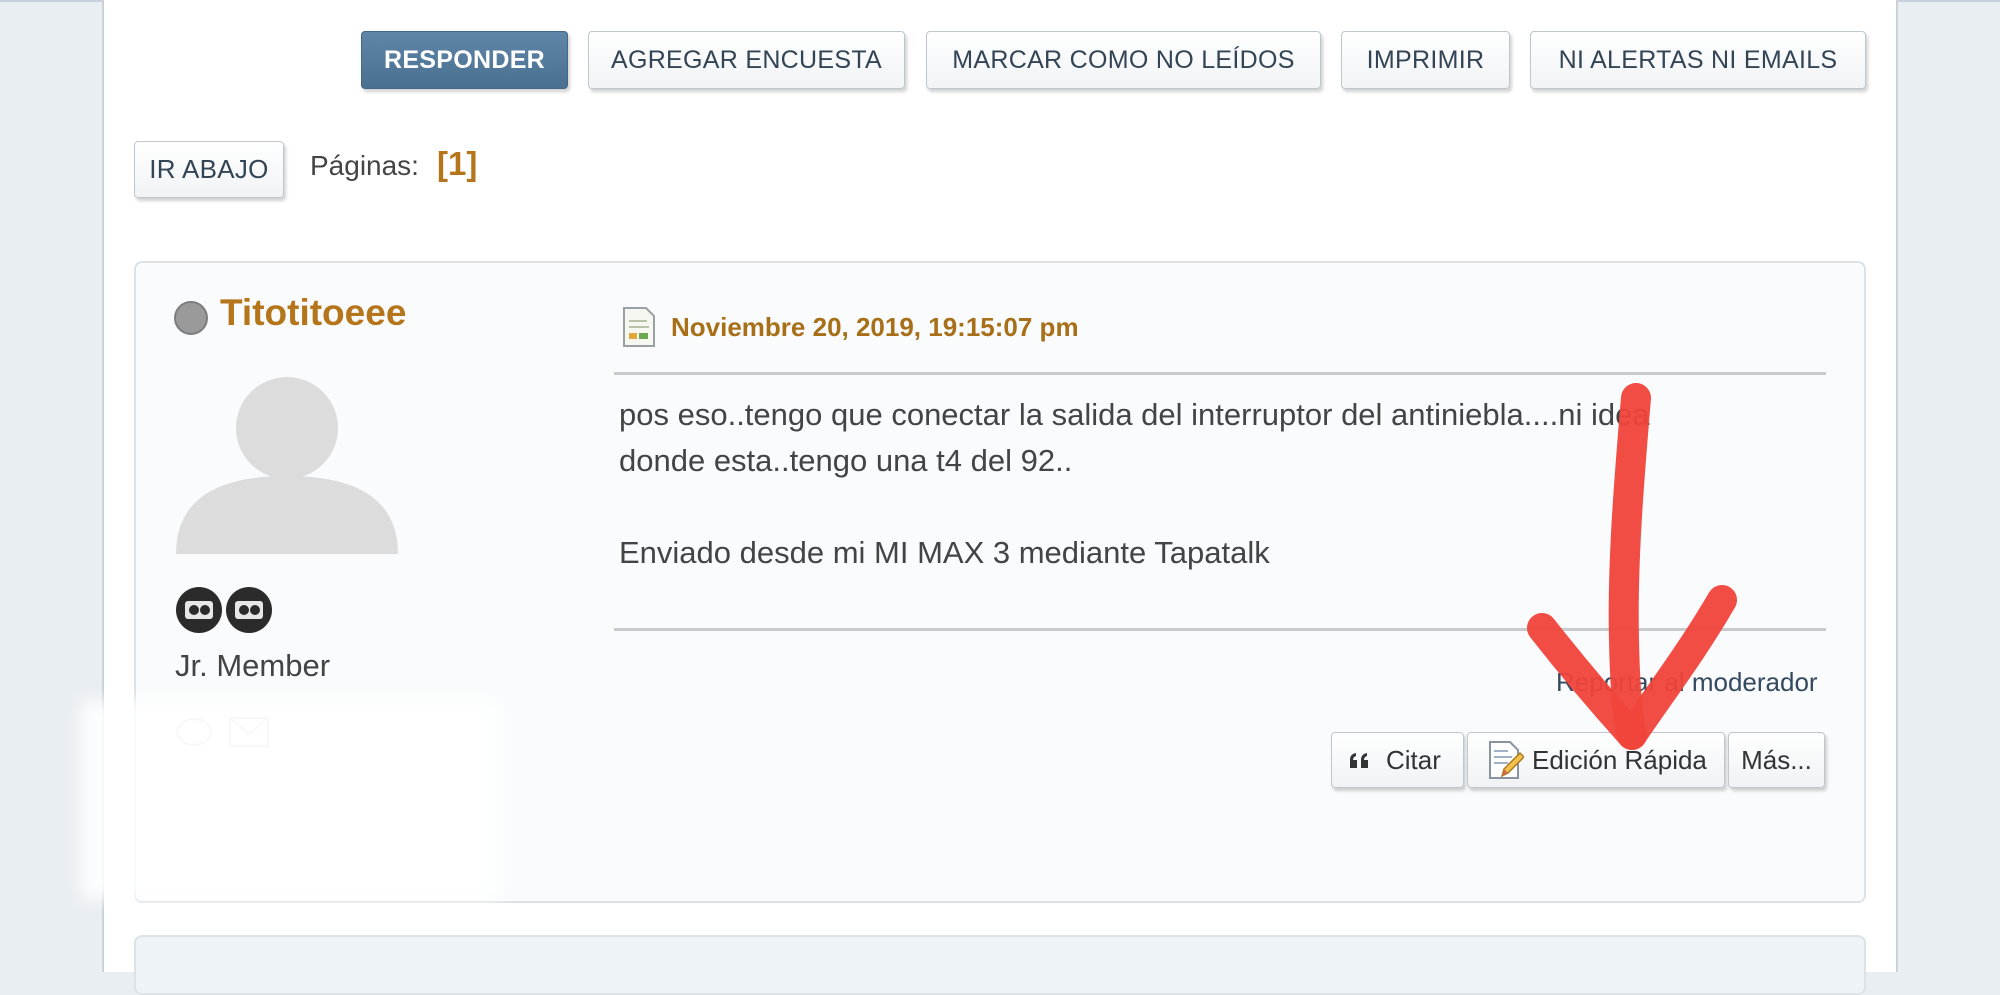  I want to click on post-body-spacer, so click(1219, 507).